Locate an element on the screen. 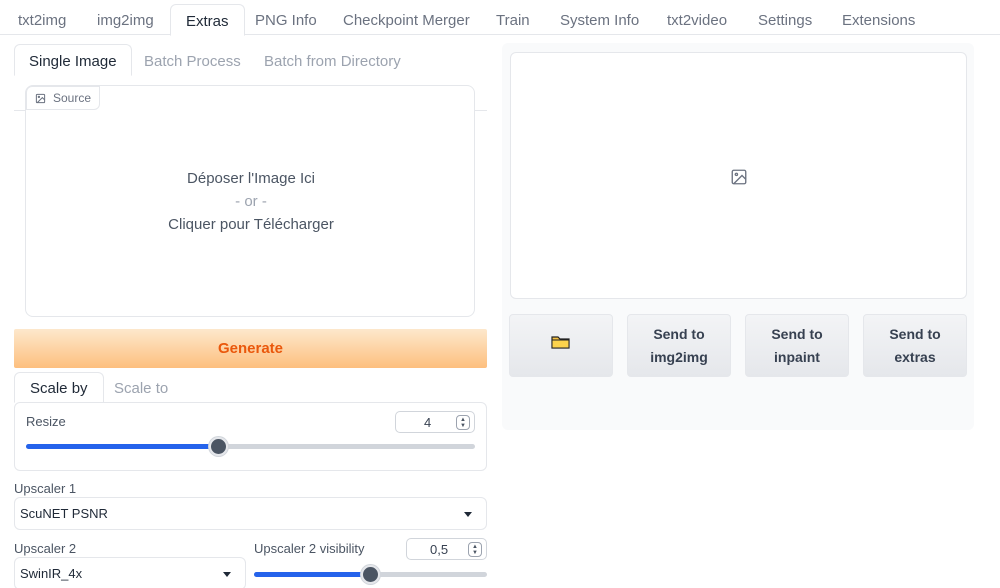 Image resolution: width=1000 pixels, height=588 pixels. tab-txt2img: txt2img is located at coordinates (42, 20).